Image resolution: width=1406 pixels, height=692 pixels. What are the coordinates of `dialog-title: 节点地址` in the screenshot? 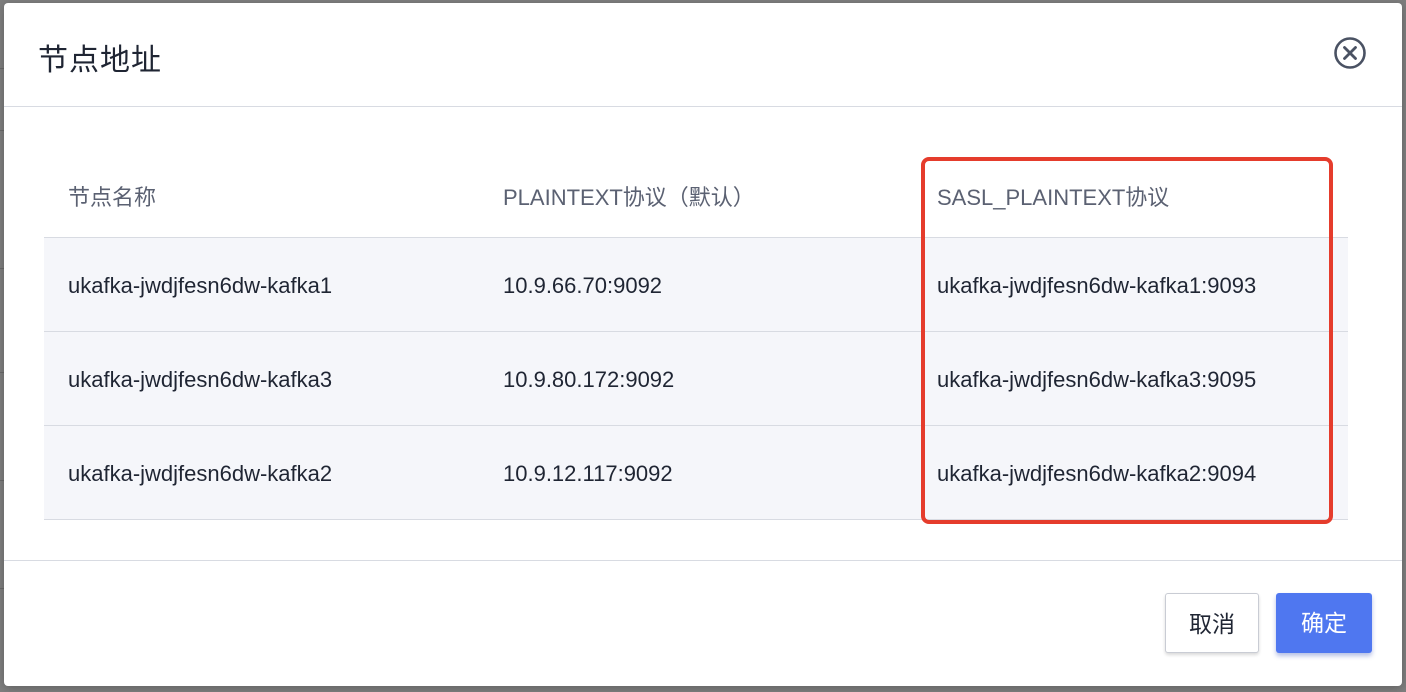 It's located at (100, 60).